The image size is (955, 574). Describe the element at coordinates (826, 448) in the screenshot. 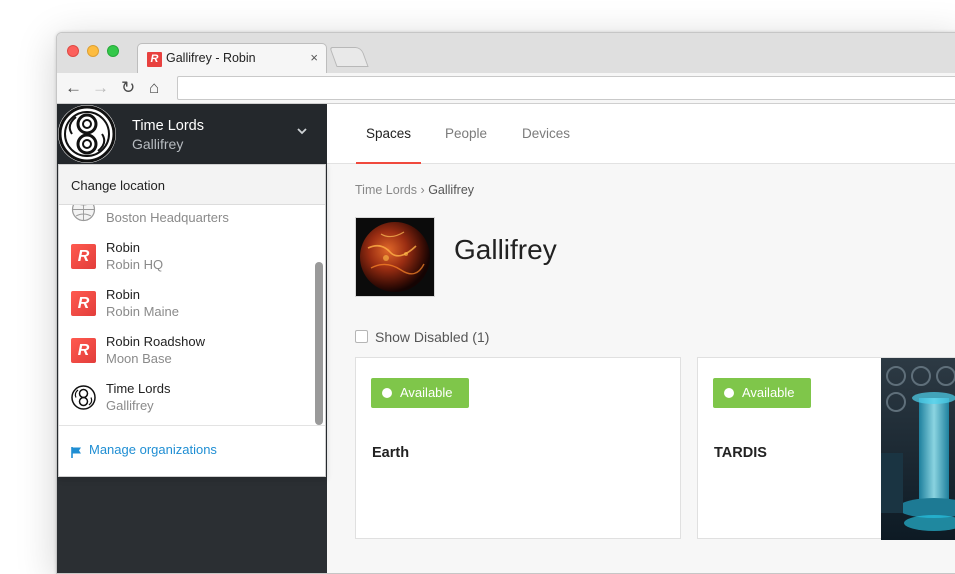

I see `space-card: Available TARDIS` at that location.